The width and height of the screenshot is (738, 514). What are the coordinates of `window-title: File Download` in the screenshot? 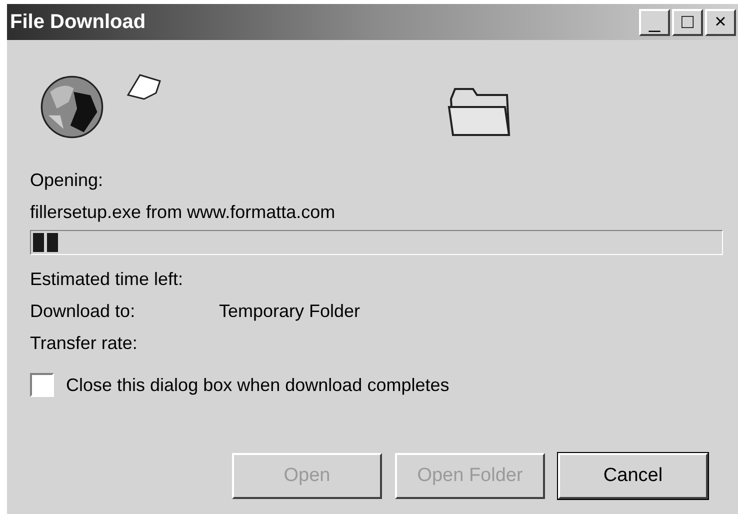 It's located at (78, 22).